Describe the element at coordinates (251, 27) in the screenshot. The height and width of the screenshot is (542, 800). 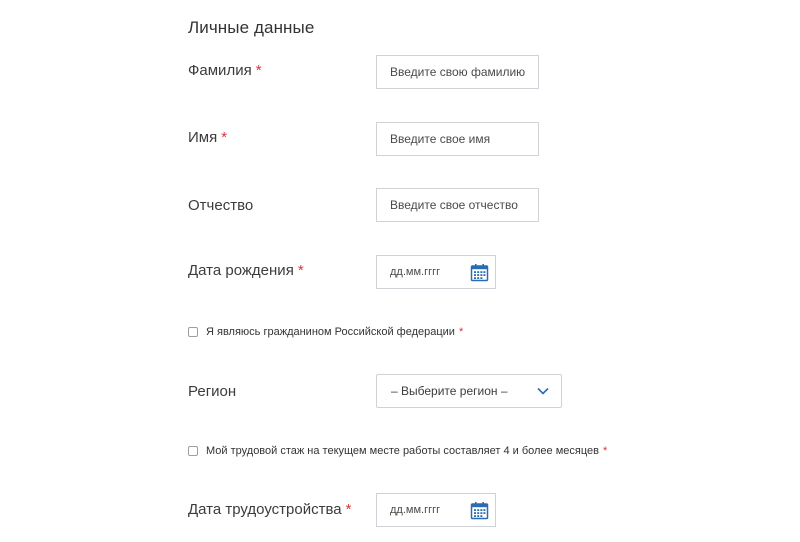
I see `page-title: Личные данные` at that location.